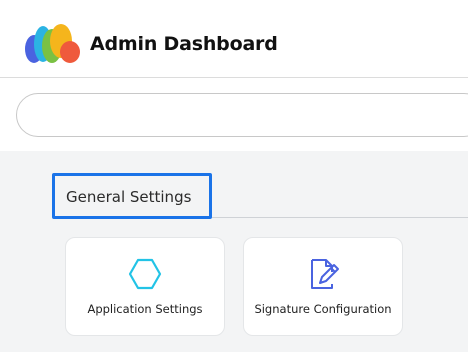 The width and height of the screenshot is (468, 352). I want to click on app-title: Admin Dashboard, so click(184, 44).